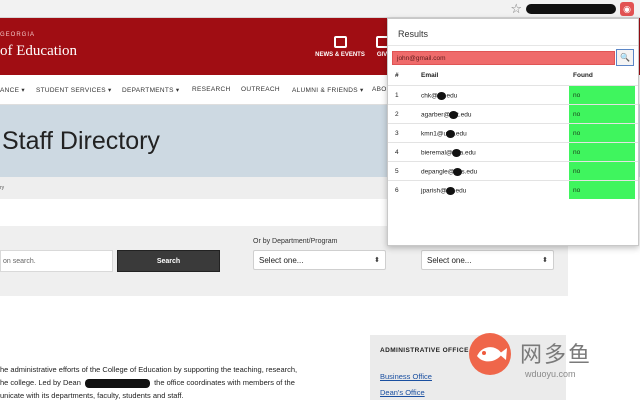 This screenshot has width=640, height=400. What do you see at coordinates (397, 75) in the screenshot?
I see `column-header-index: #` at bounding box center [397, 75].